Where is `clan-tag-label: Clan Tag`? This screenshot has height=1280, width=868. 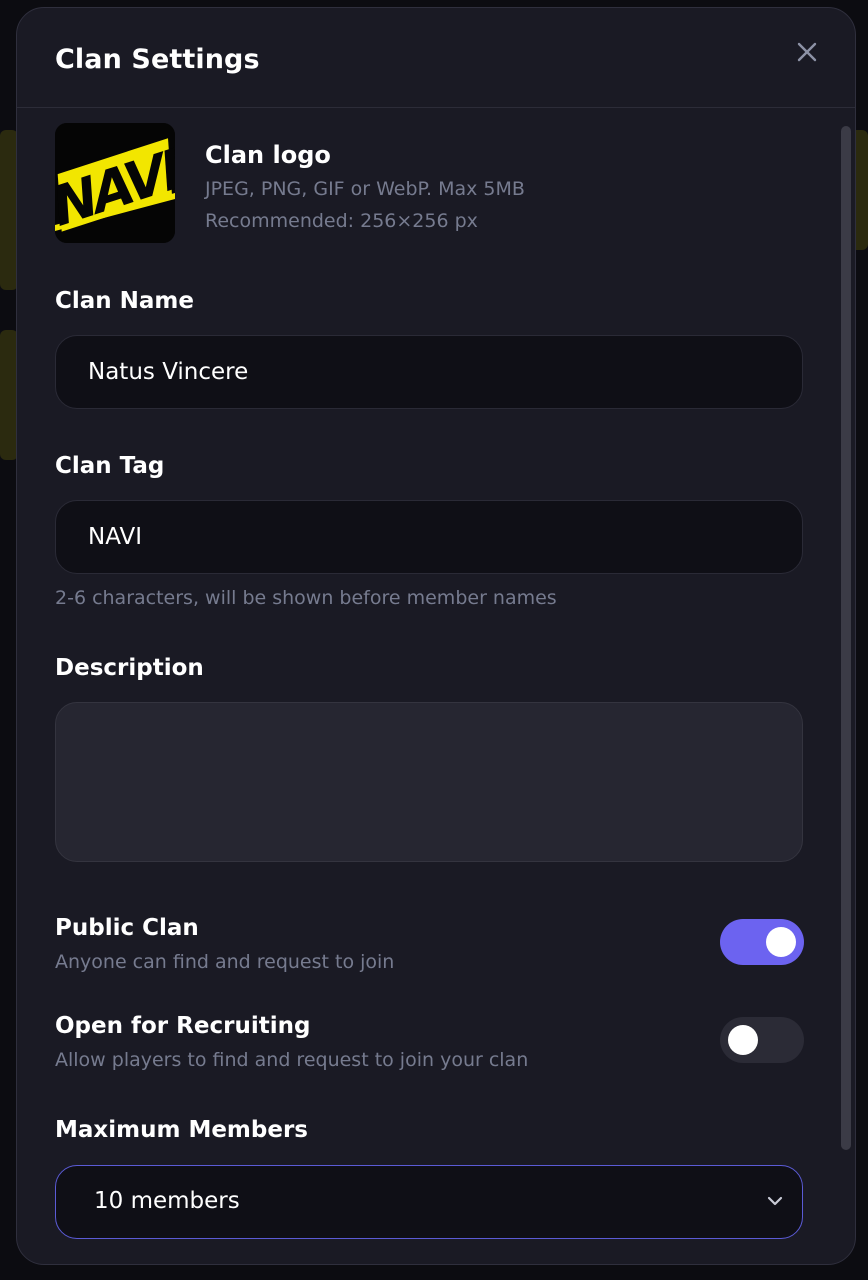
clan-tag-label: Clan Tag is located at coordinates (110, 466).